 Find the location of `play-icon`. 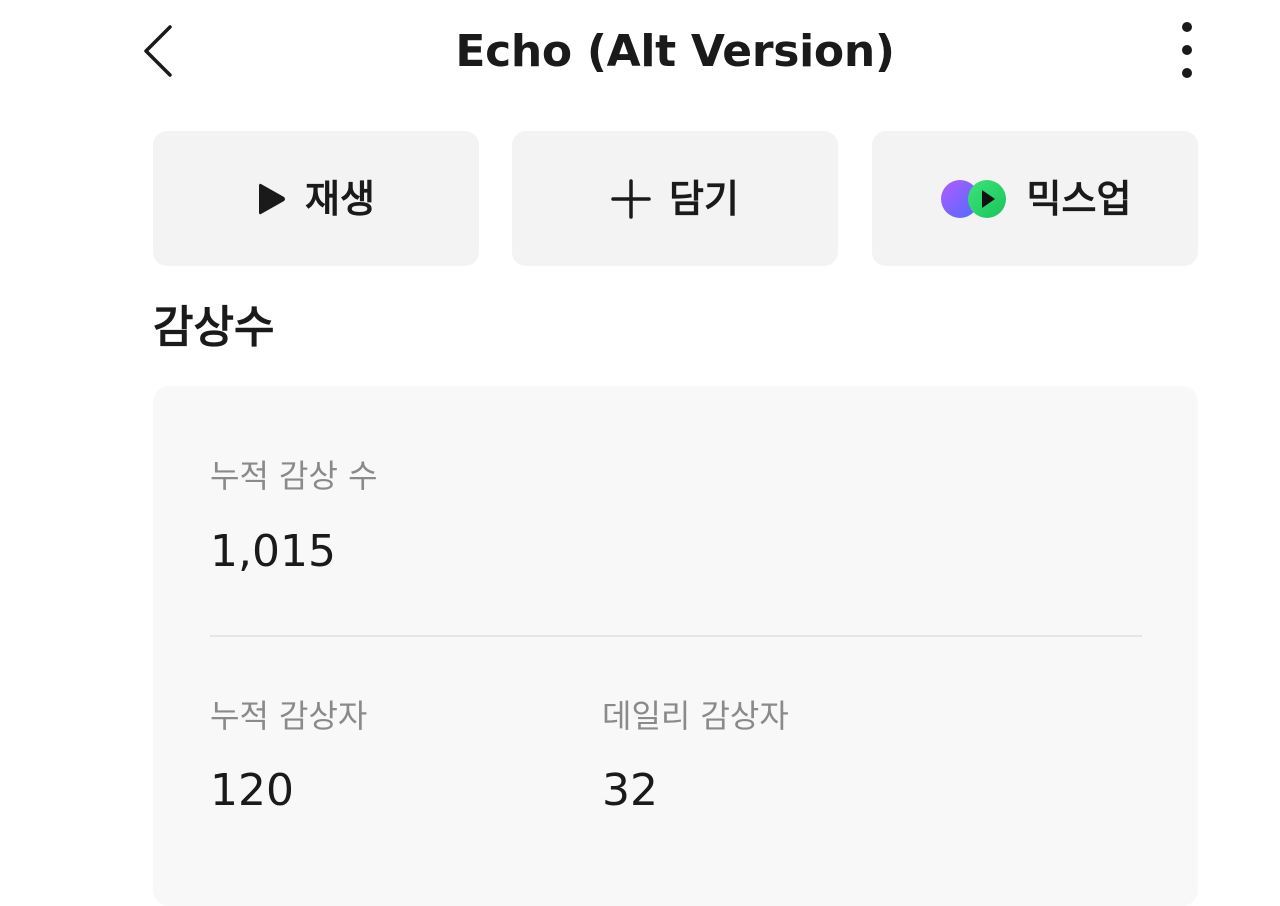

play-icon is located at coordinates (272, 199).